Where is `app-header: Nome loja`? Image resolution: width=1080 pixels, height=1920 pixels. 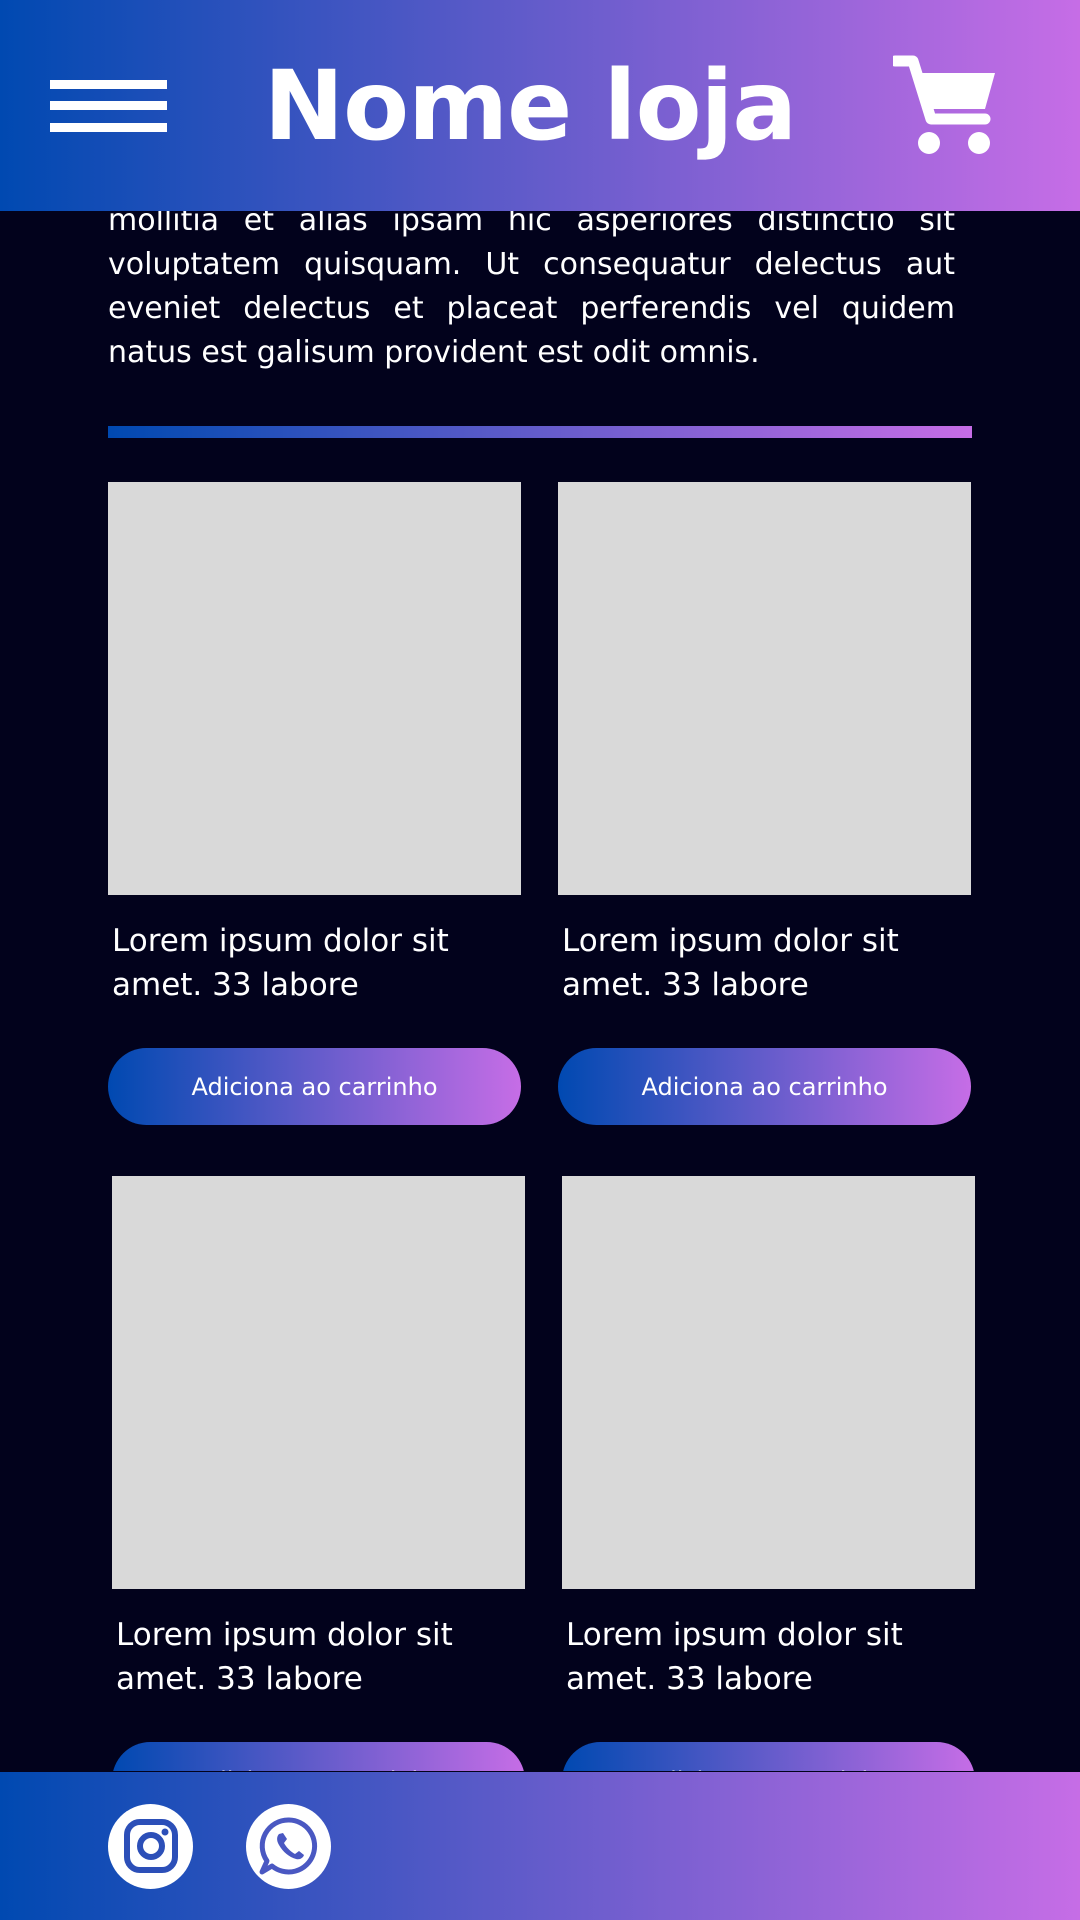 app-header: Nome loja is located at coordinates (540, 105).